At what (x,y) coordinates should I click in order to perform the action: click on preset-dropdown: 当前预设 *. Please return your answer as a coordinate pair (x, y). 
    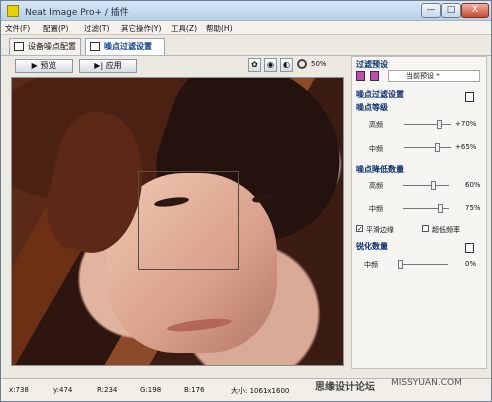
    Looking at the image, I should click on (434, 76).